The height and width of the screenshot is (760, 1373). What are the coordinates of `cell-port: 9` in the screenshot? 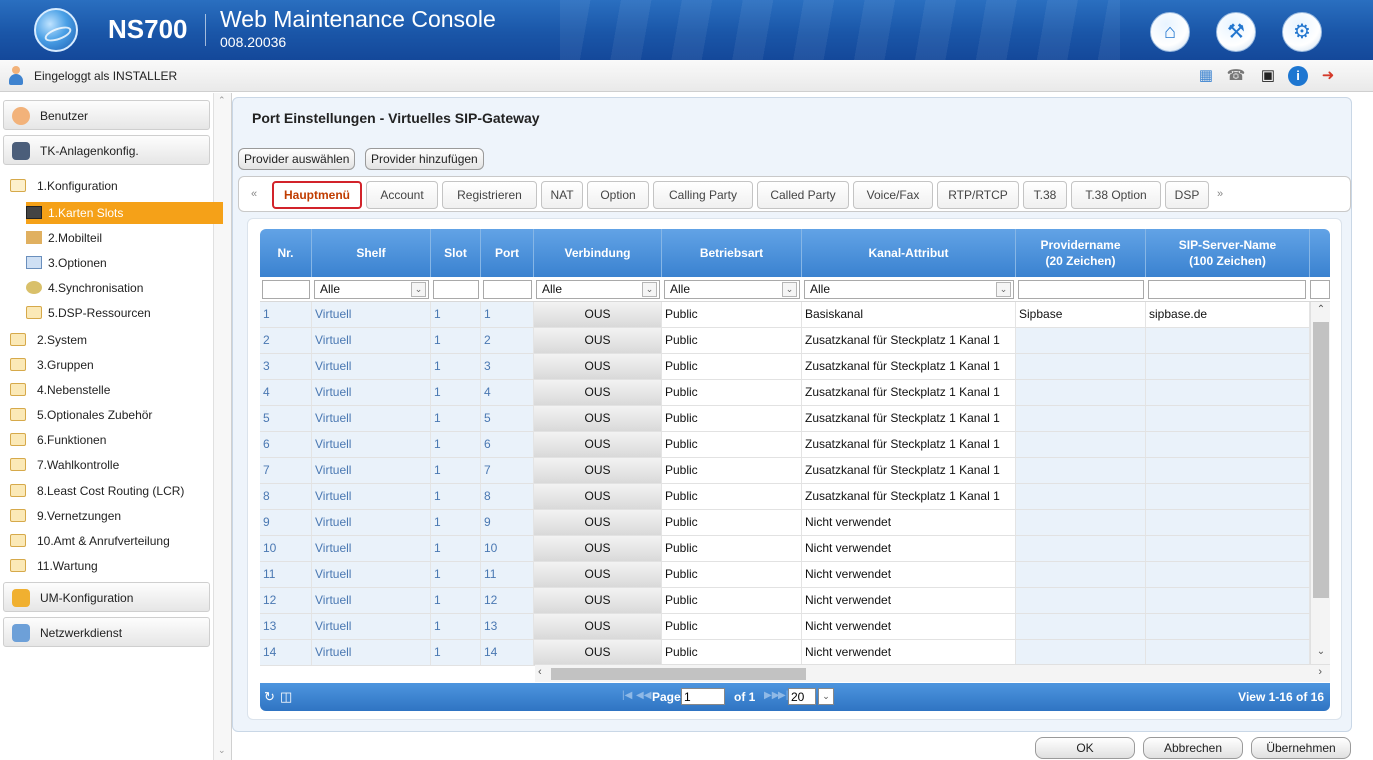 It's located at (507, 522).